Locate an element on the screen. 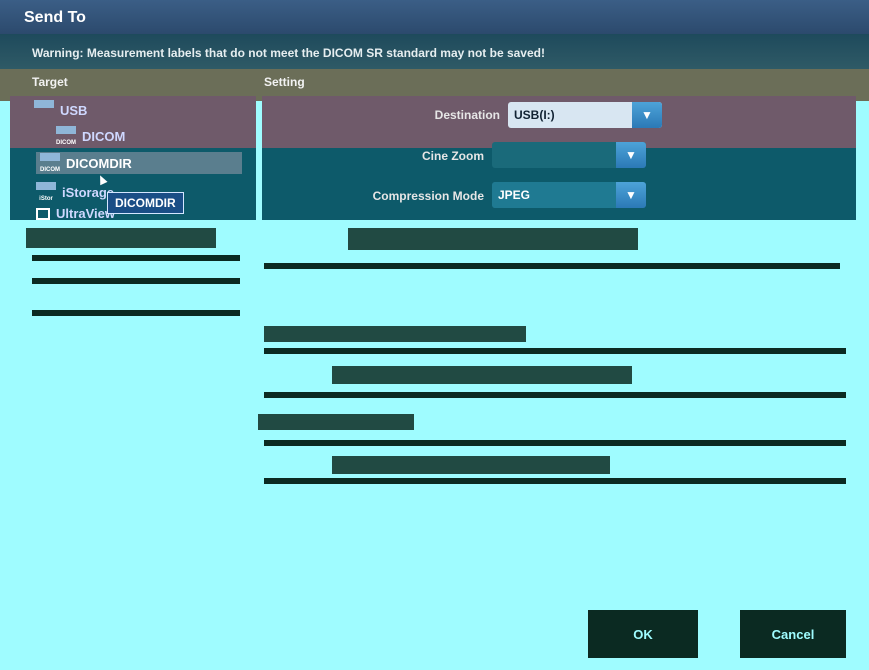  cine-zoom-select: ▼ is located at coordinates (569, 155).